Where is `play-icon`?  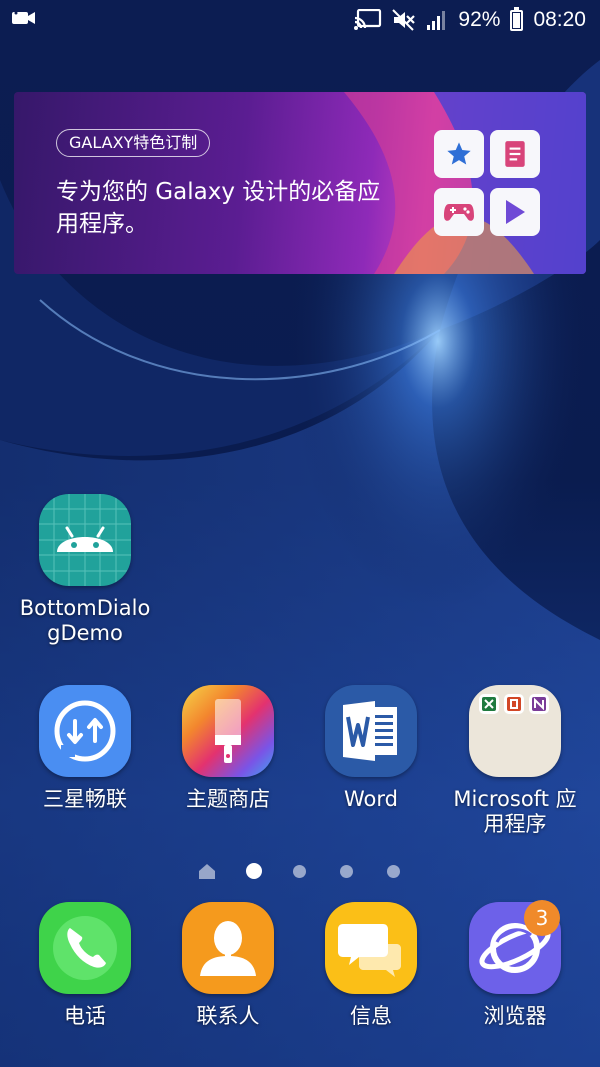
play-icon is located at coordinates (515, 212).